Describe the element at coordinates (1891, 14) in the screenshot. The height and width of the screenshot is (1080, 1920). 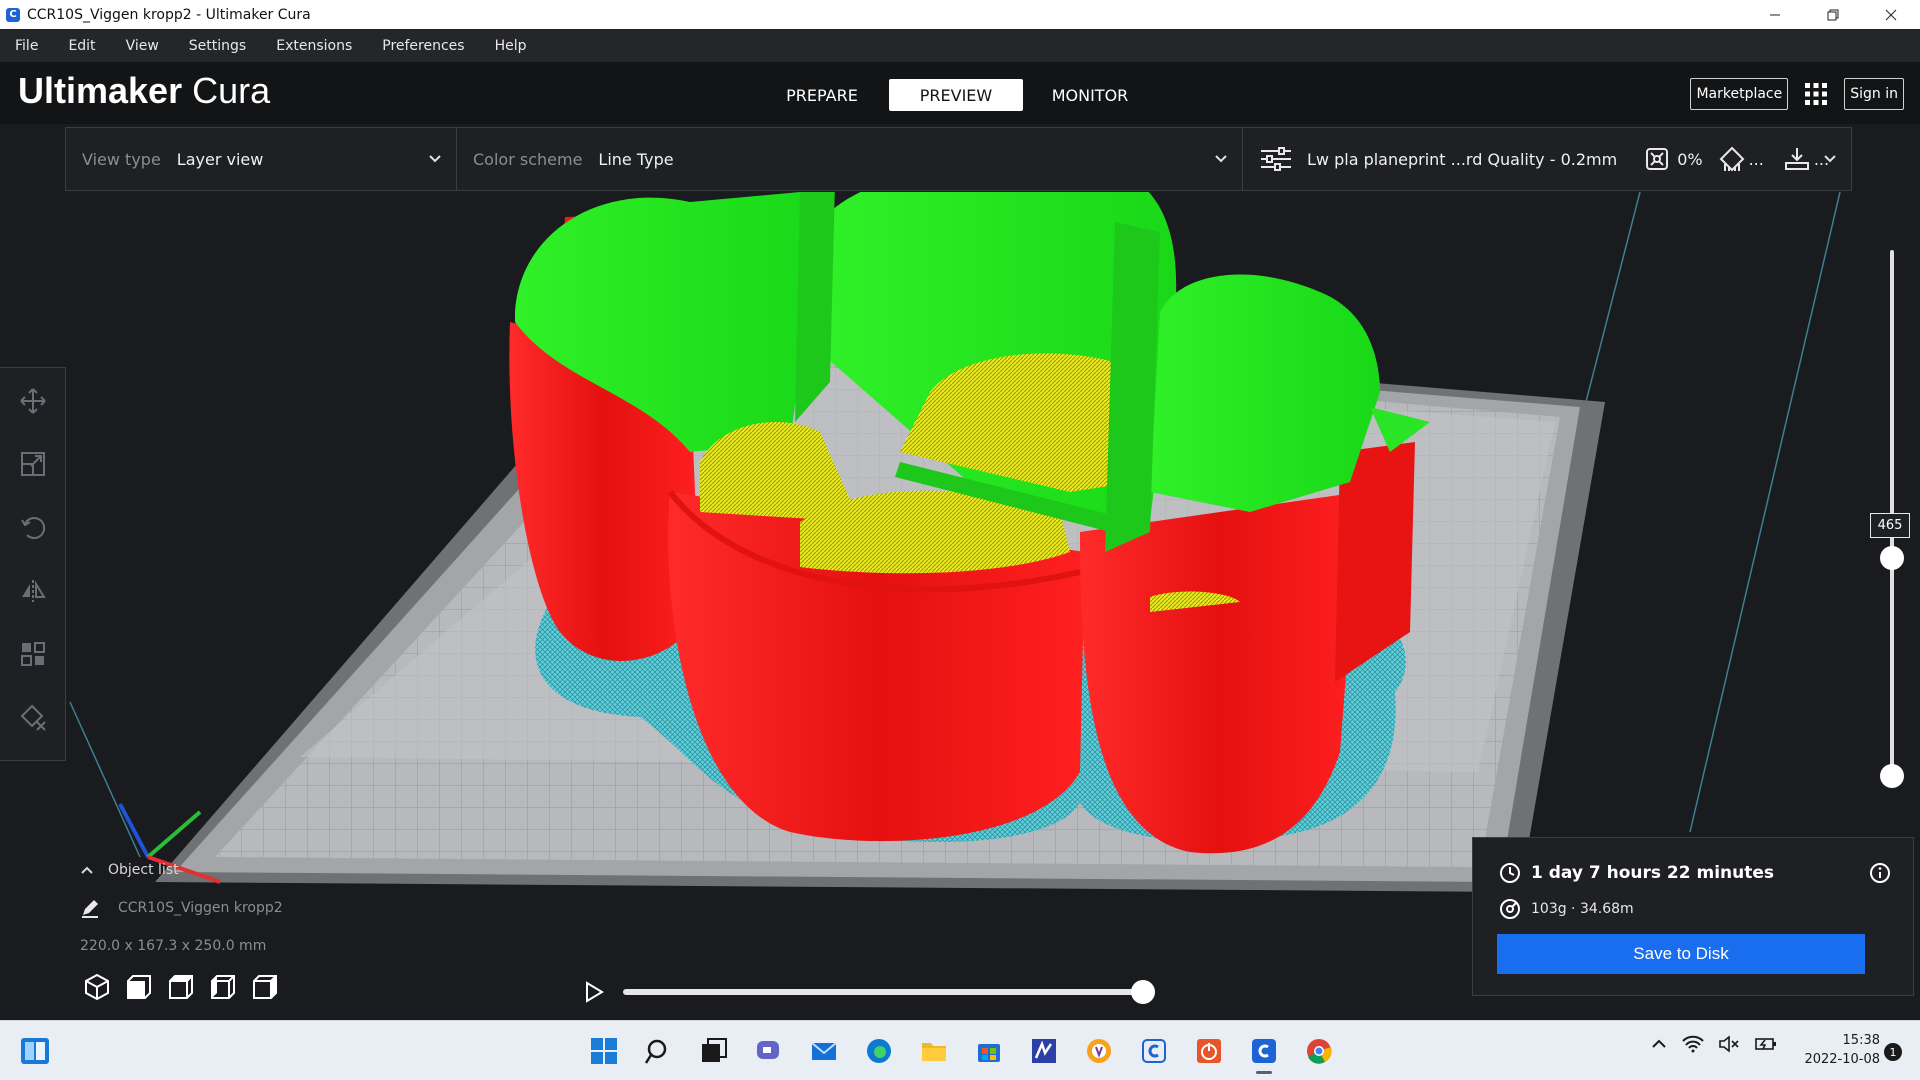
I see `close-button` at that location.